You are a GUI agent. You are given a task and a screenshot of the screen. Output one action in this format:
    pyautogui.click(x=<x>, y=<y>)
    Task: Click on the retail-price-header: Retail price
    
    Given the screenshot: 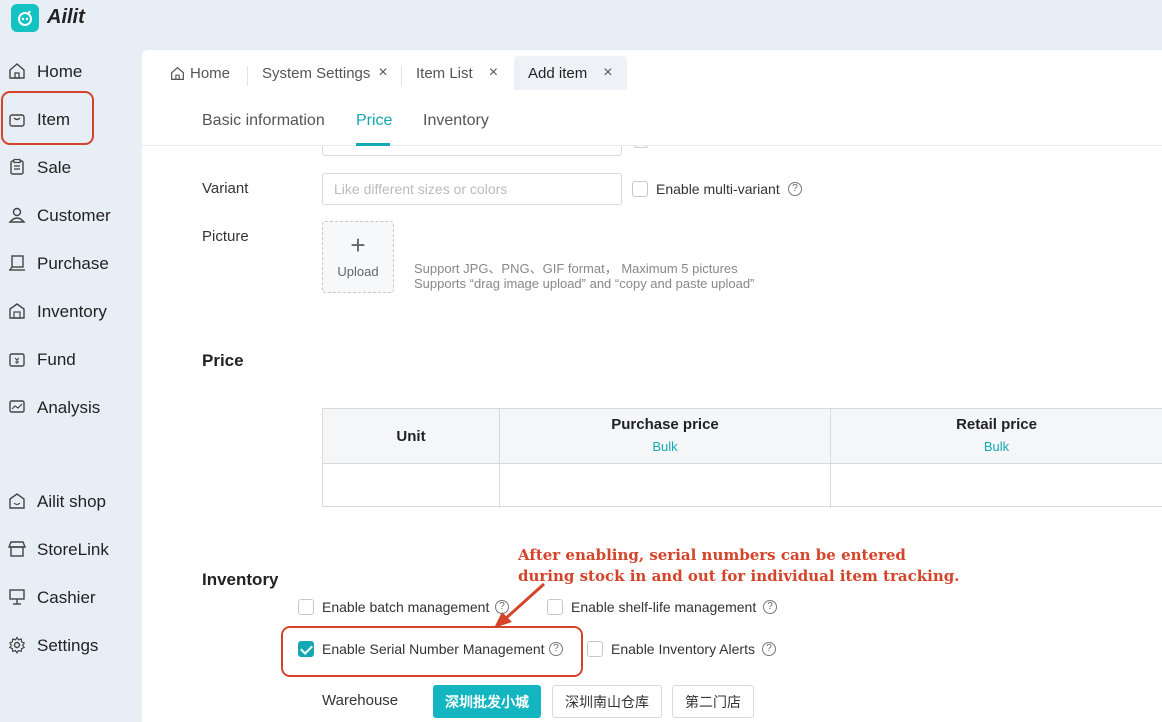 What is the action you would take?
    pyautogui.click(x=996, y=424)
    